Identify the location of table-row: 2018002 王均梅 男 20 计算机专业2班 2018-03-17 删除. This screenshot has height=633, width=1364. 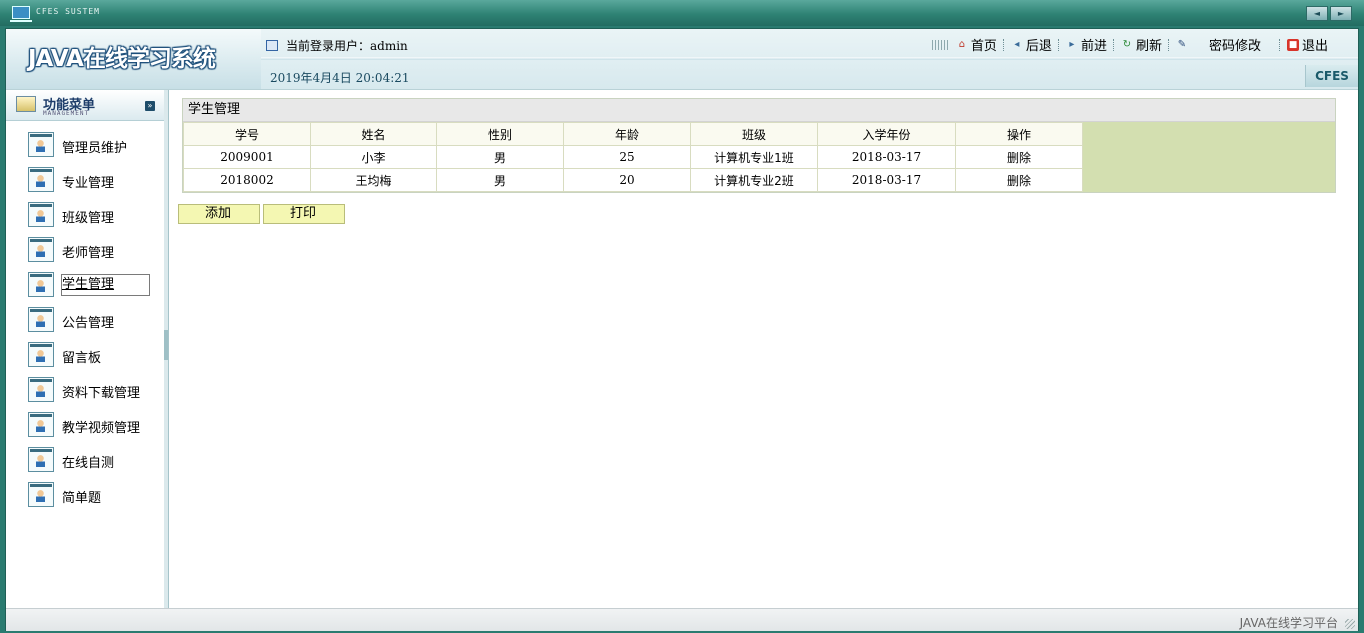
(633, 180).